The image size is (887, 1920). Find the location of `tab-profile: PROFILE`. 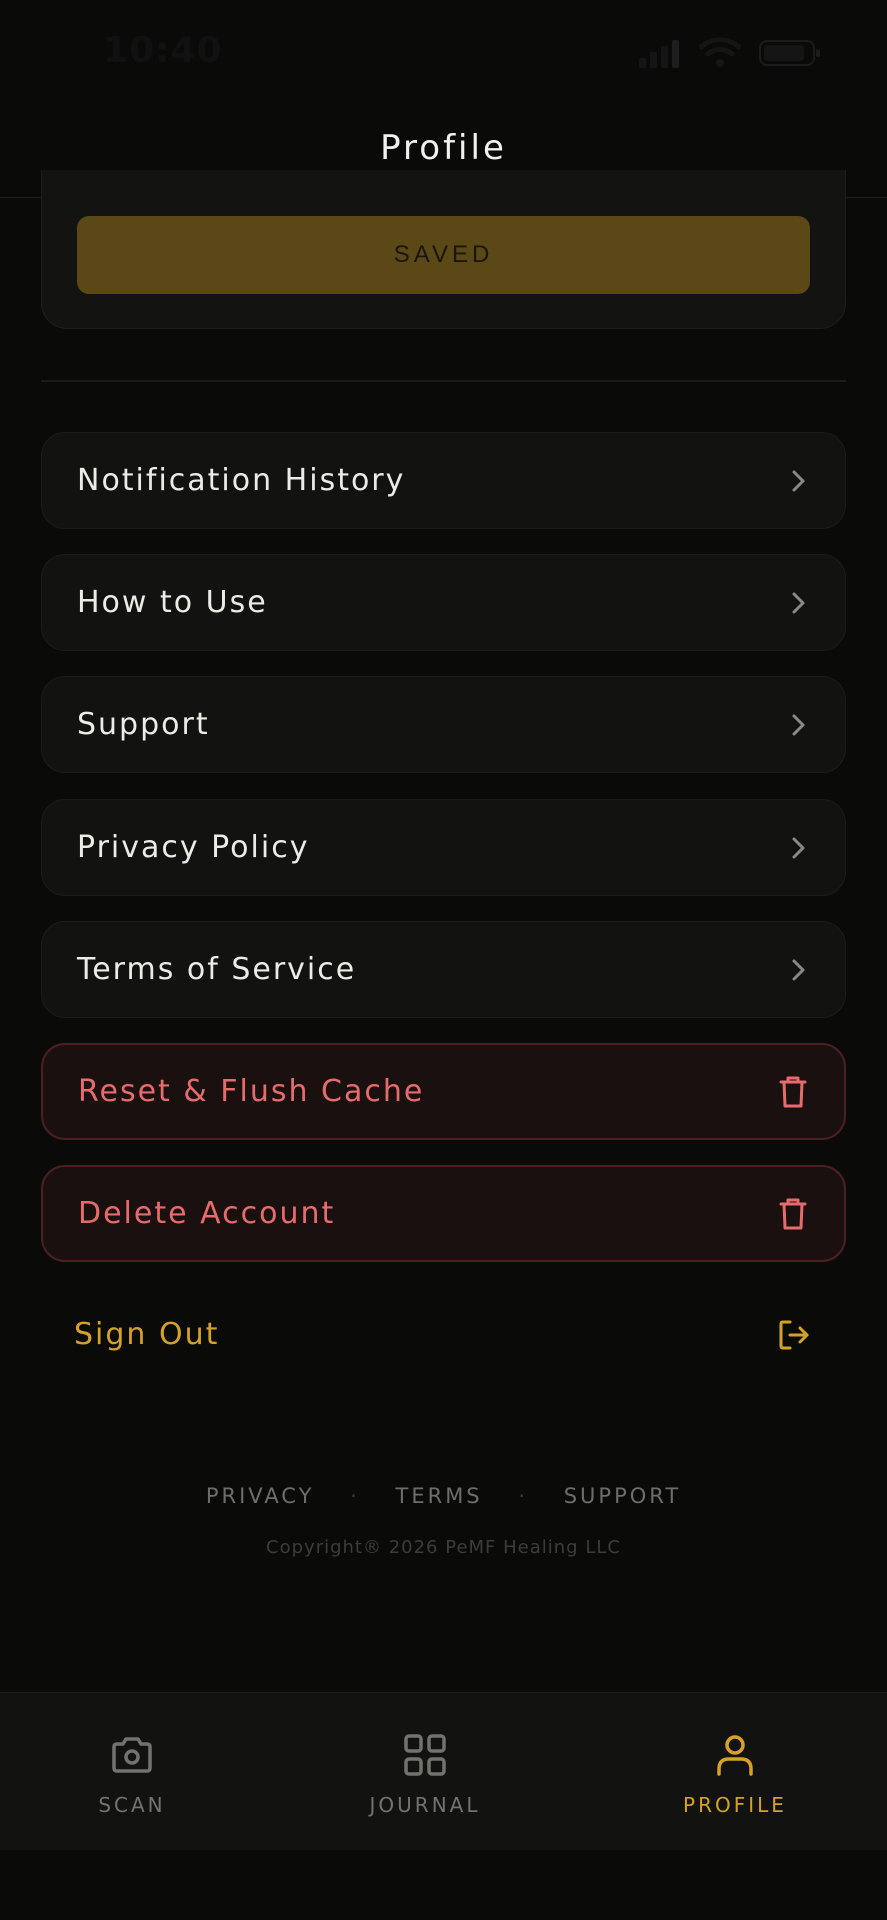

tab-profile: PROFILE is located at coordinates (735, 1772).